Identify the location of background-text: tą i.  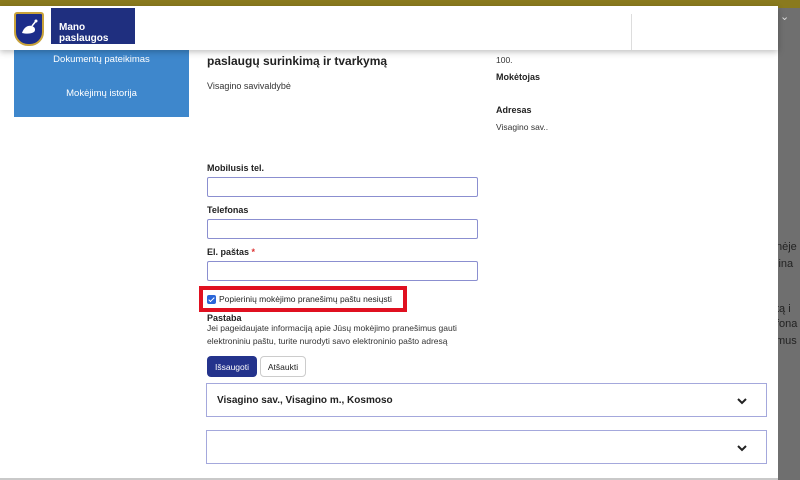
(783, 309).